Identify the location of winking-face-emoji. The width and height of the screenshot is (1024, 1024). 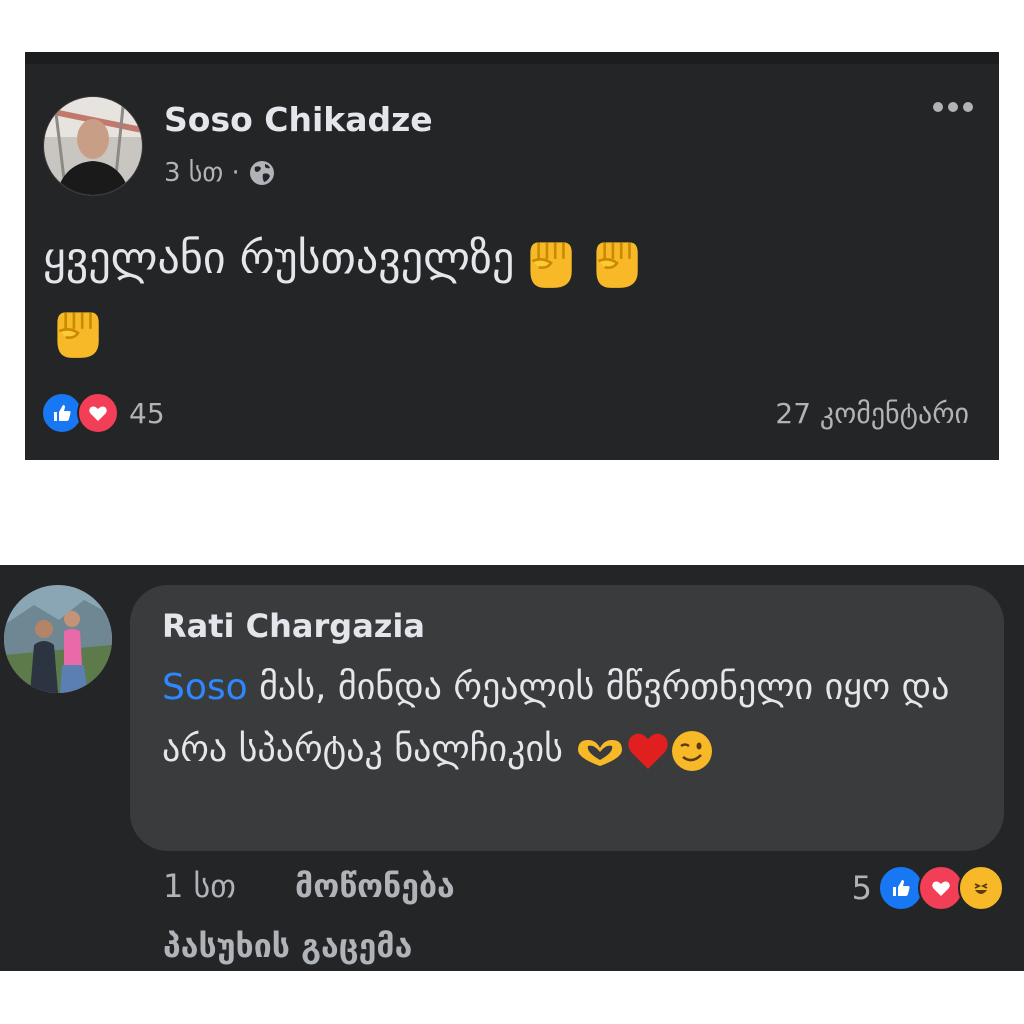
(692, 751).